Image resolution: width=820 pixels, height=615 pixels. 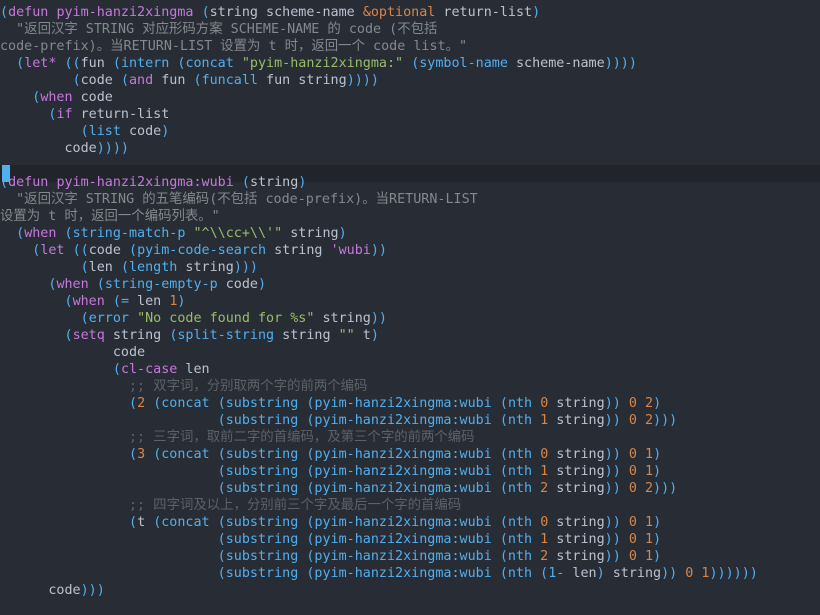 What do you see at coordinates (149, 369) in the screenshot?
I see `code-token: cl-case` at bounding box center [149, 369].